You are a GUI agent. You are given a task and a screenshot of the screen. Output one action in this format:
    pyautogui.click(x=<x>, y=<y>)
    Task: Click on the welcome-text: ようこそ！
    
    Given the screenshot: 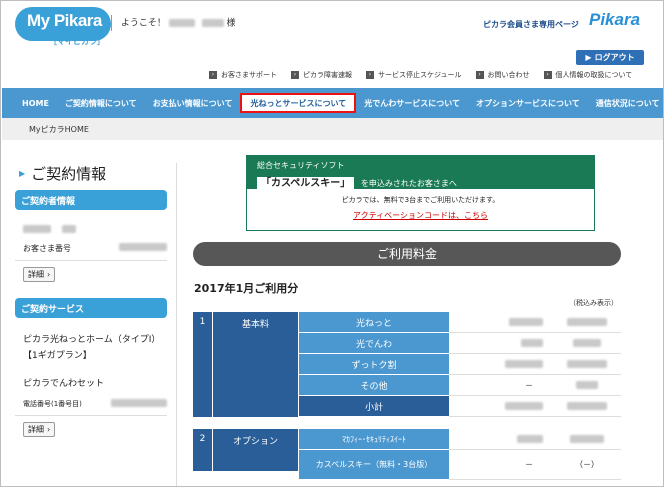 What is the action you would take?
    pyautogui.click(x=143, y=23)
    